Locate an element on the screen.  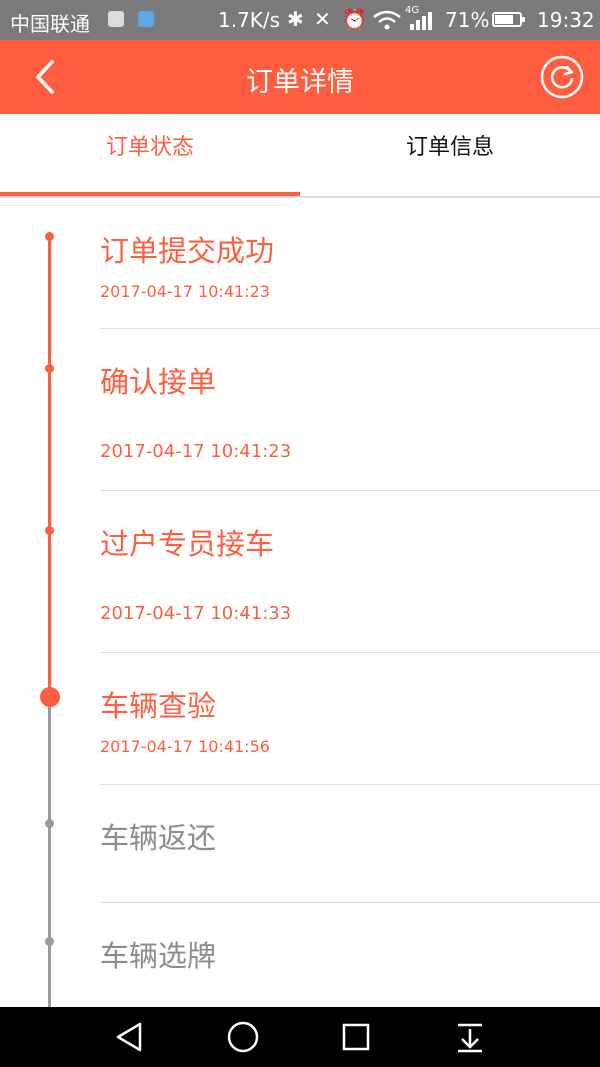
step-time: 2017-04-17 10:41:33 is located at coordinates (196, 613).